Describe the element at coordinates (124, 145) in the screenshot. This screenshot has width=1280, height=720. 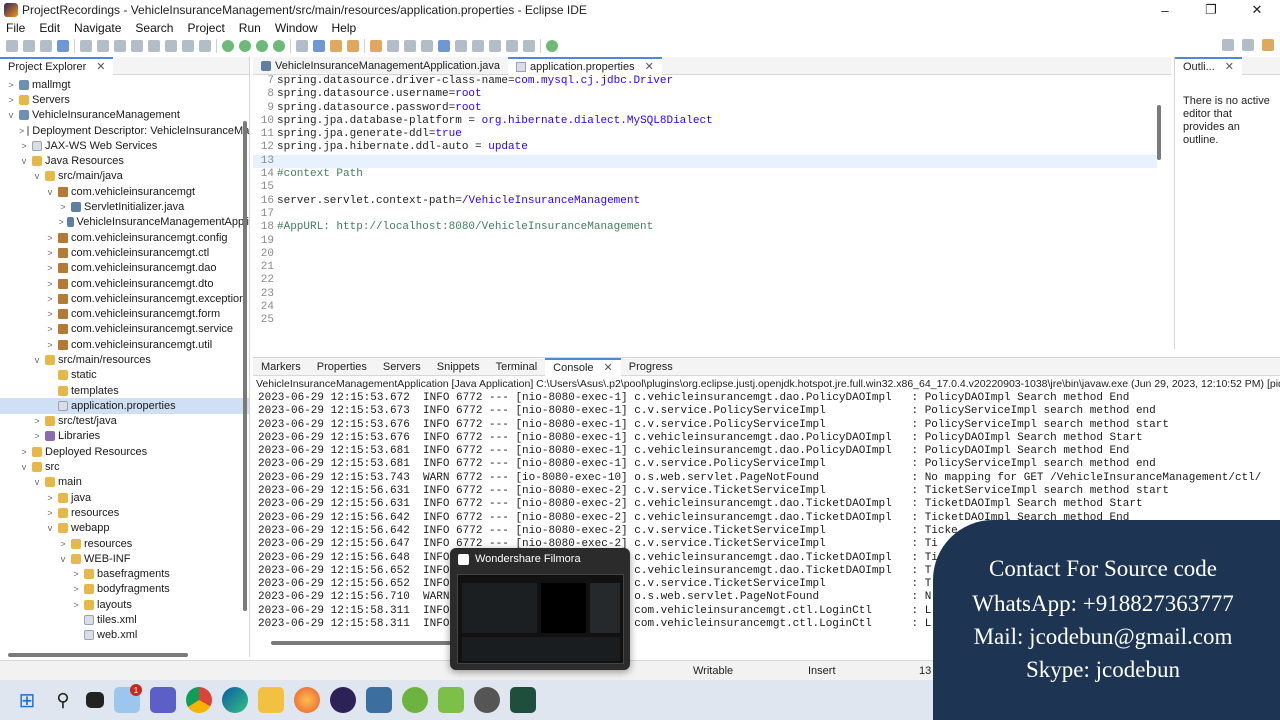
I see `tree-item: > JAX-WS Web Services` at that location.